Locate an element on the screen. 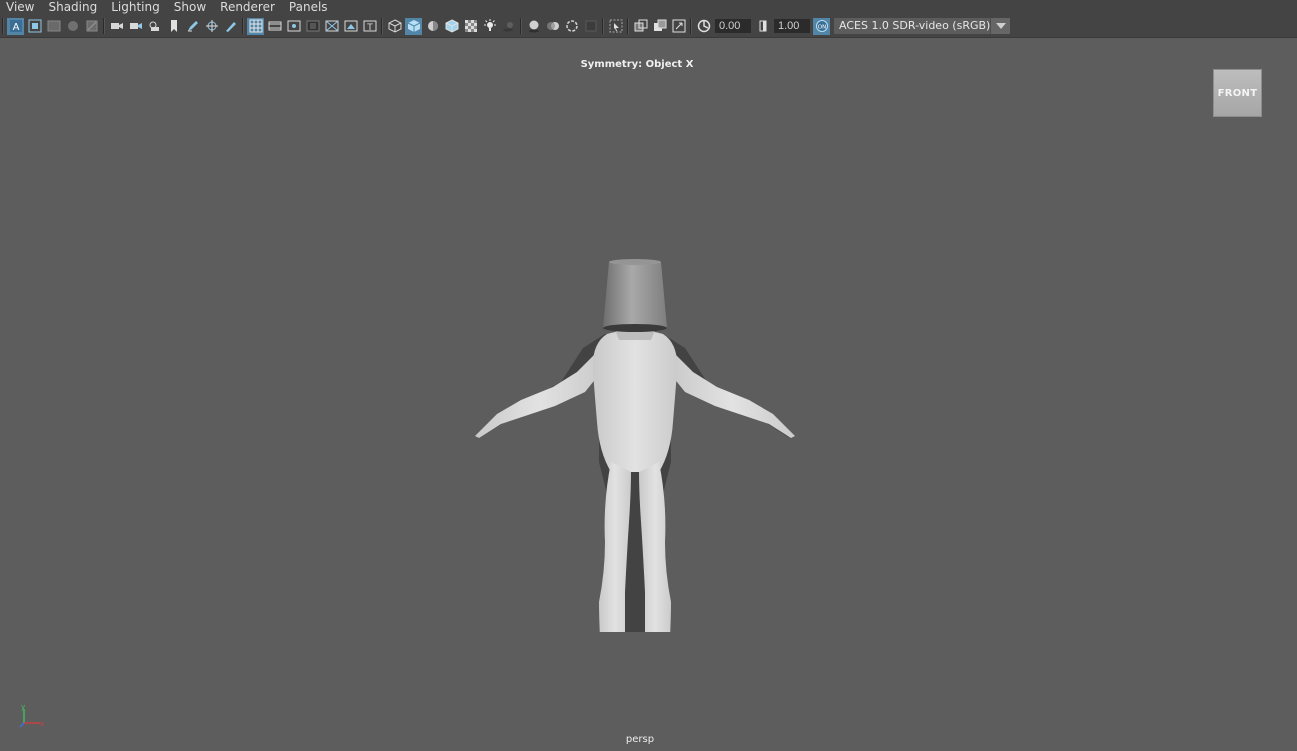 The height and width of the screenshot is (751, 1297). svg-text: A is located at coordinates (15, 27).